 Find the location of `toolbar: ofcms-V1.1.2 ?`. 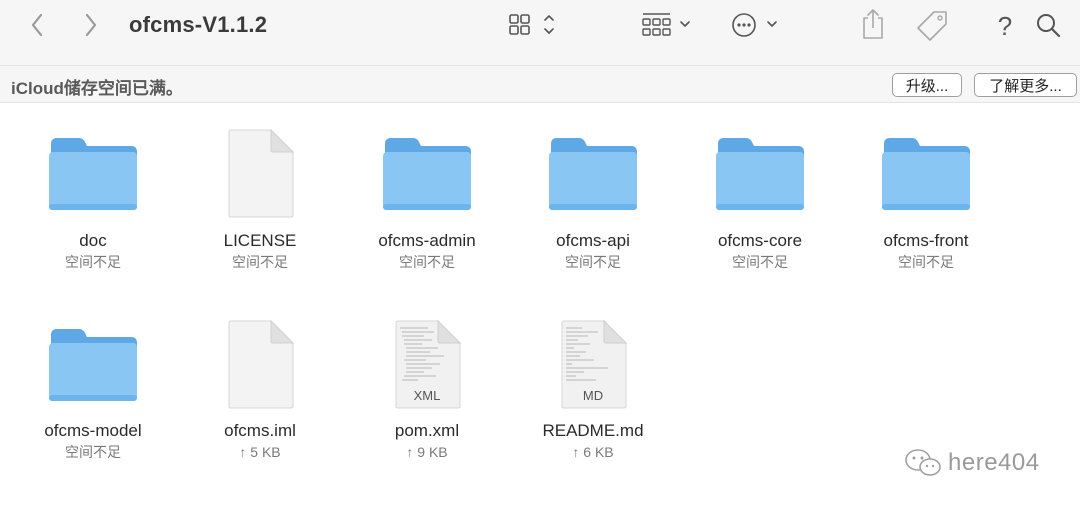

toolbar: ofcms-V1.1.2 ? is located at coordinates (540, 33).